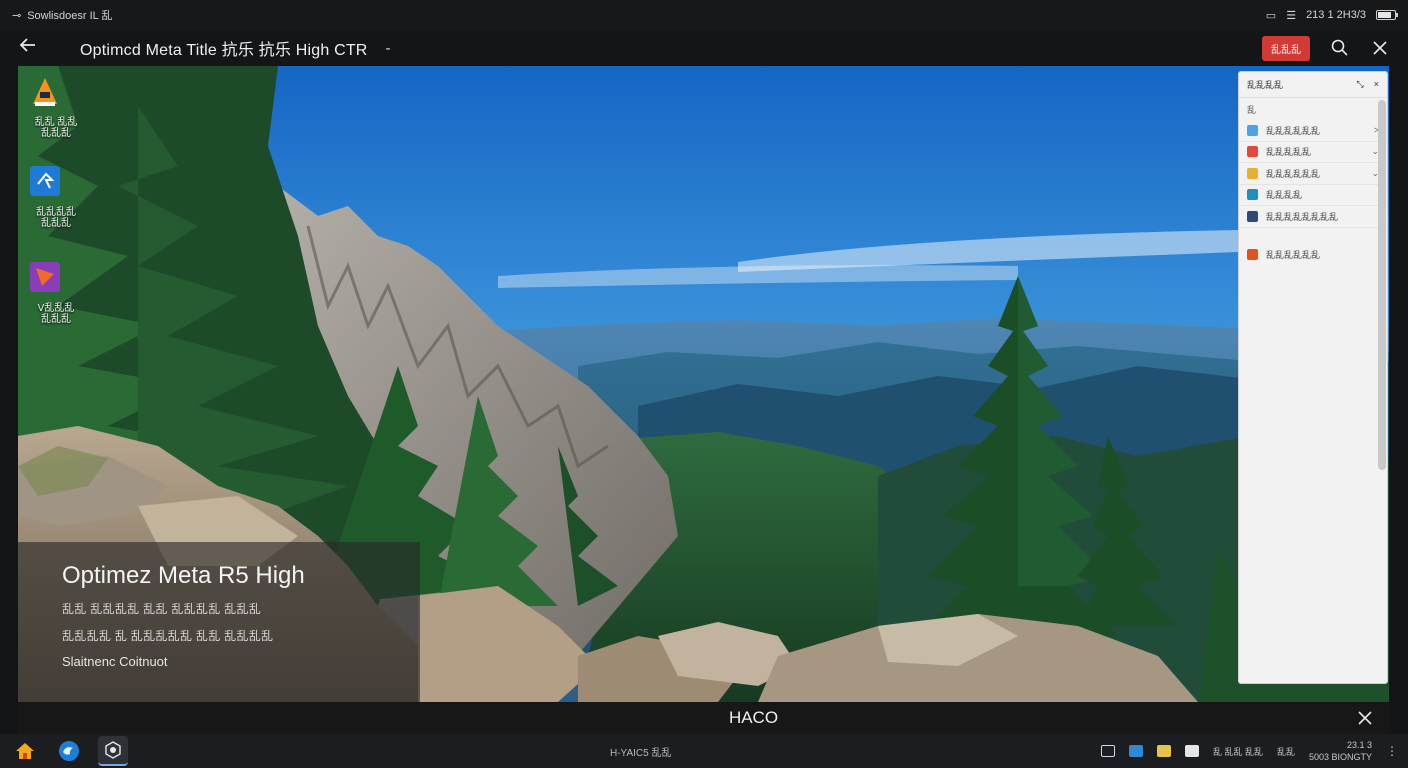 The width and height of the screenshot is (1408, 768). What do you see at coordinates (1285, 751) in the screenshot?
I see `tray-label: 乱乱` at bounding box center [1285, 751].